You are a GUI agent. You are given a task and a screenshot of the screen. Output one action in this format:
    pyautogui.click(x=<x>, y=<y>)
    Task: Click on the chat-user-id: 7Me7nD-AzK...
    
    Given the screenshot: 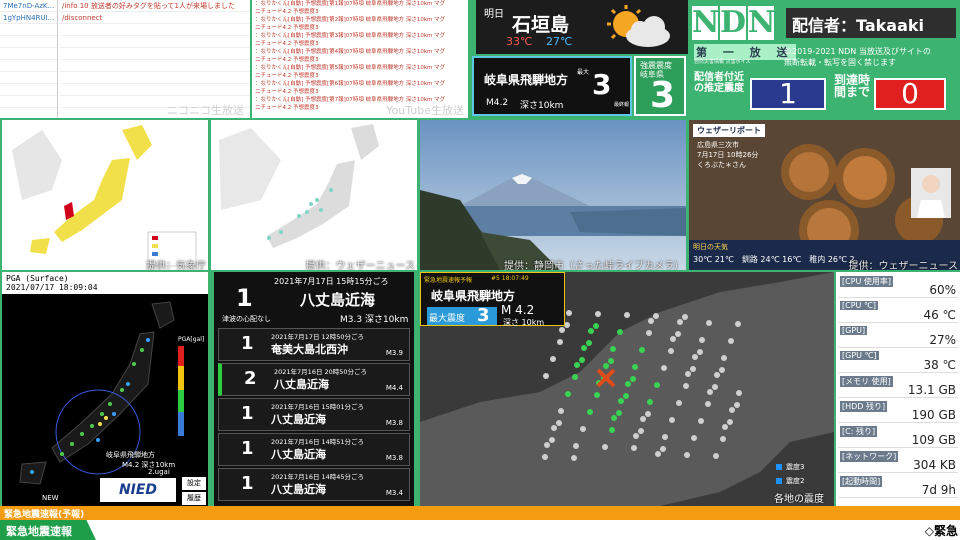 What is the action you would take?
    pyautogui.click(x=28, y=6)
    